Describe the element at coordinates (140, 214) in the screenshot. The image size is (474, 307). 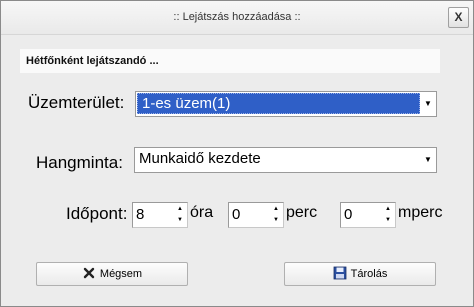
I see `hour-value: 8` at that location.